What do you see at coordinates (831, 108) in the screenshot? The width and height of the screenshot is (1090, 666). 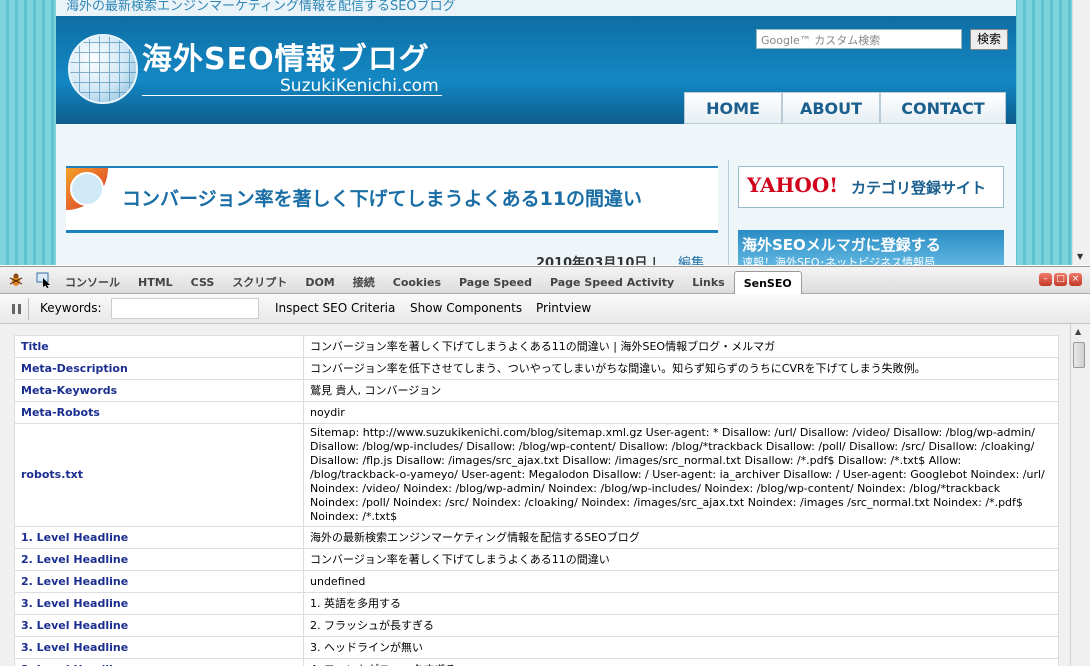 I see `nav-about: ABOUT` at bounding box center [831, 108].